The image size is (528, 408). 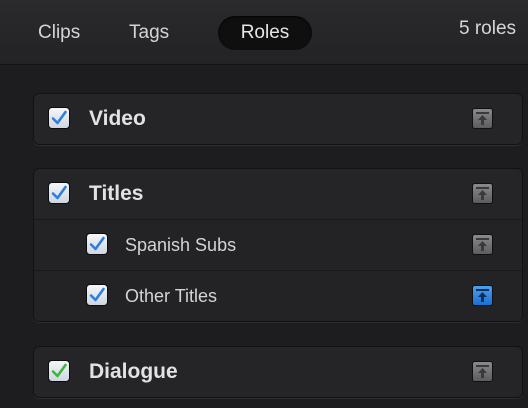 I want to click on other-titles-lane-button, so click(x=482, y=295).